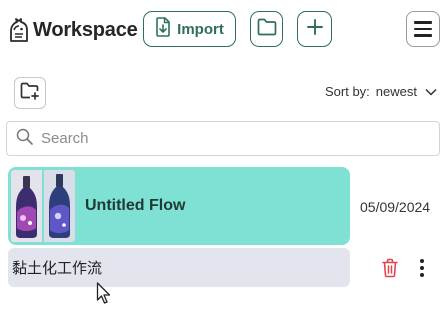 The width and height of the screenshot is (447, 314). I want to click on brand: Workspace, so click(72, 30).